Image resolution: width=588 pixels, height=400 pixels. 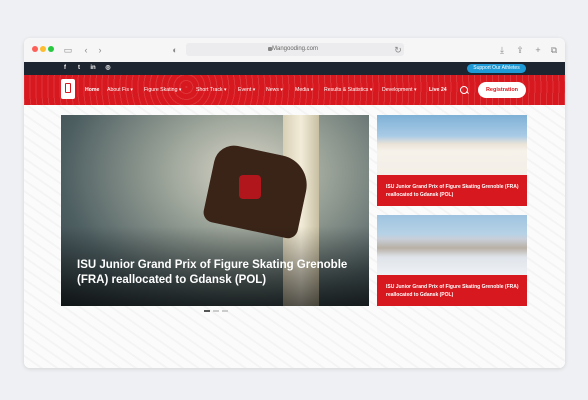 What do you see at coordinates (520, 50) in the screenshot?
I see `share-icon: ⇪` at bounding box center [520, 50].